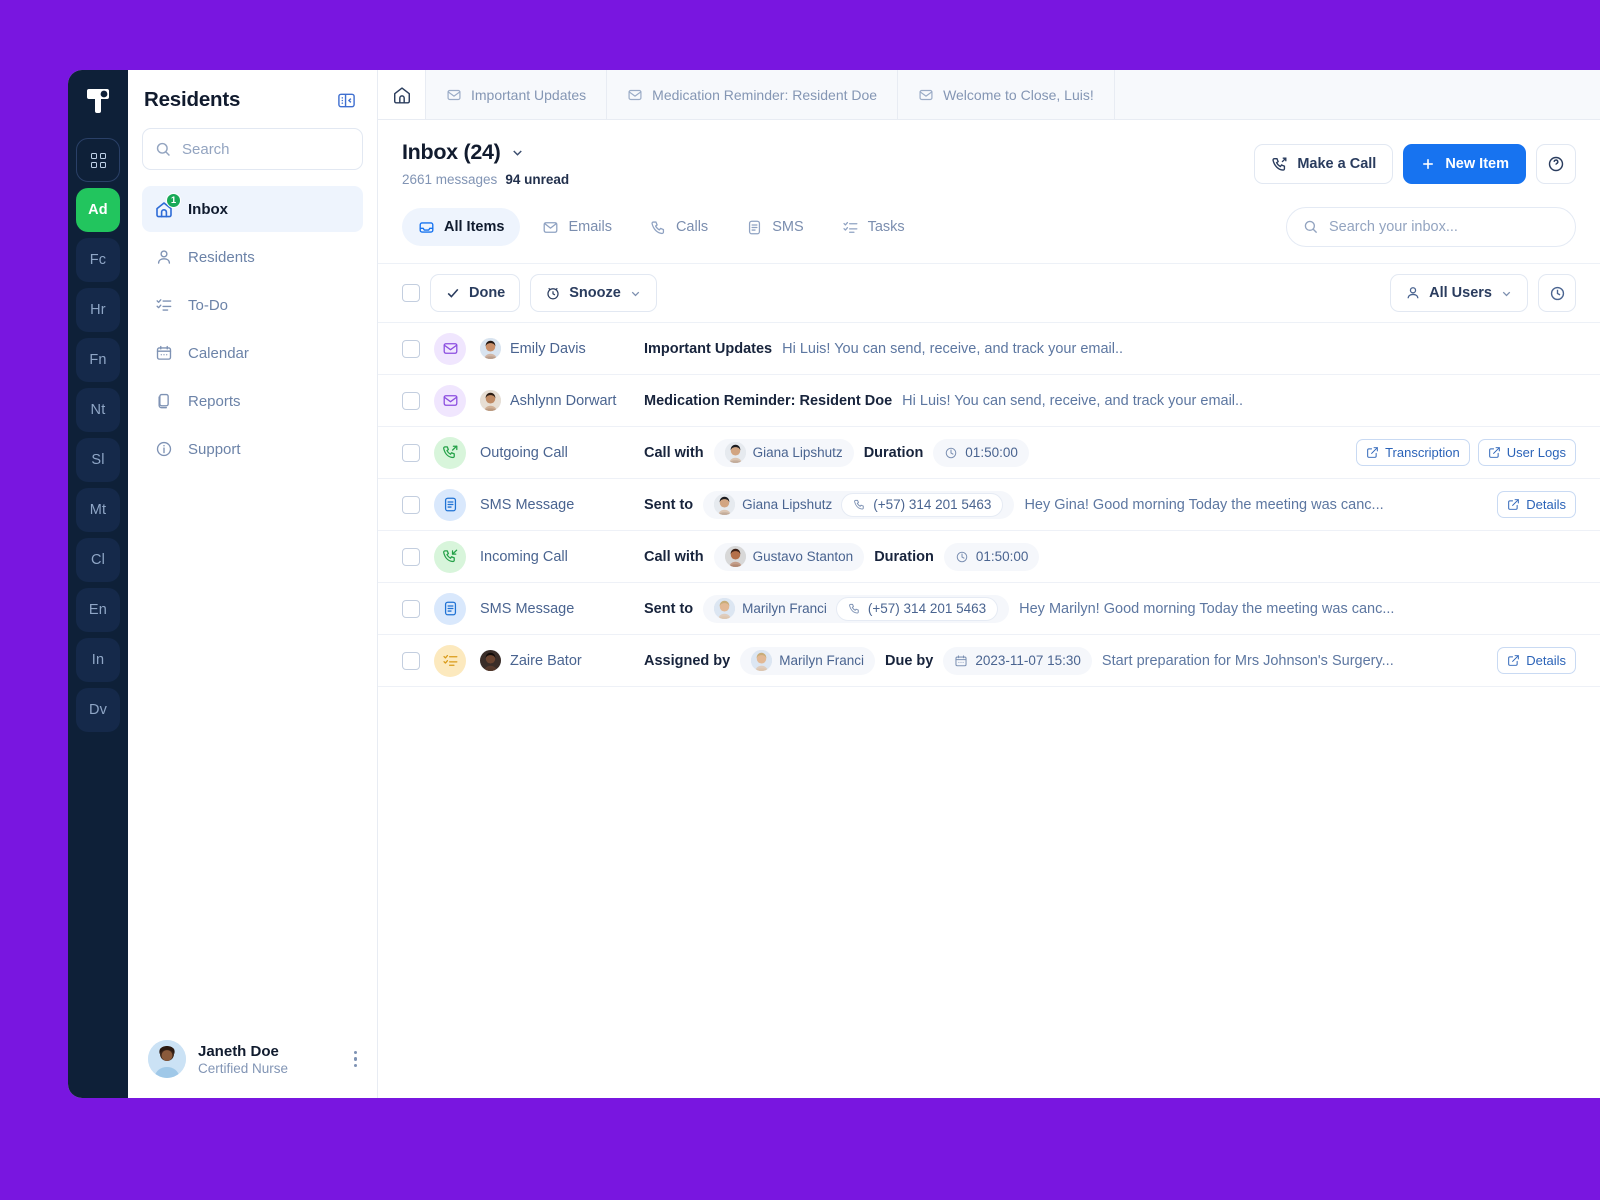  Describe the element at coordinates (593, 293) in the screenshot. I see `snooze-button: Snooze` at that location.